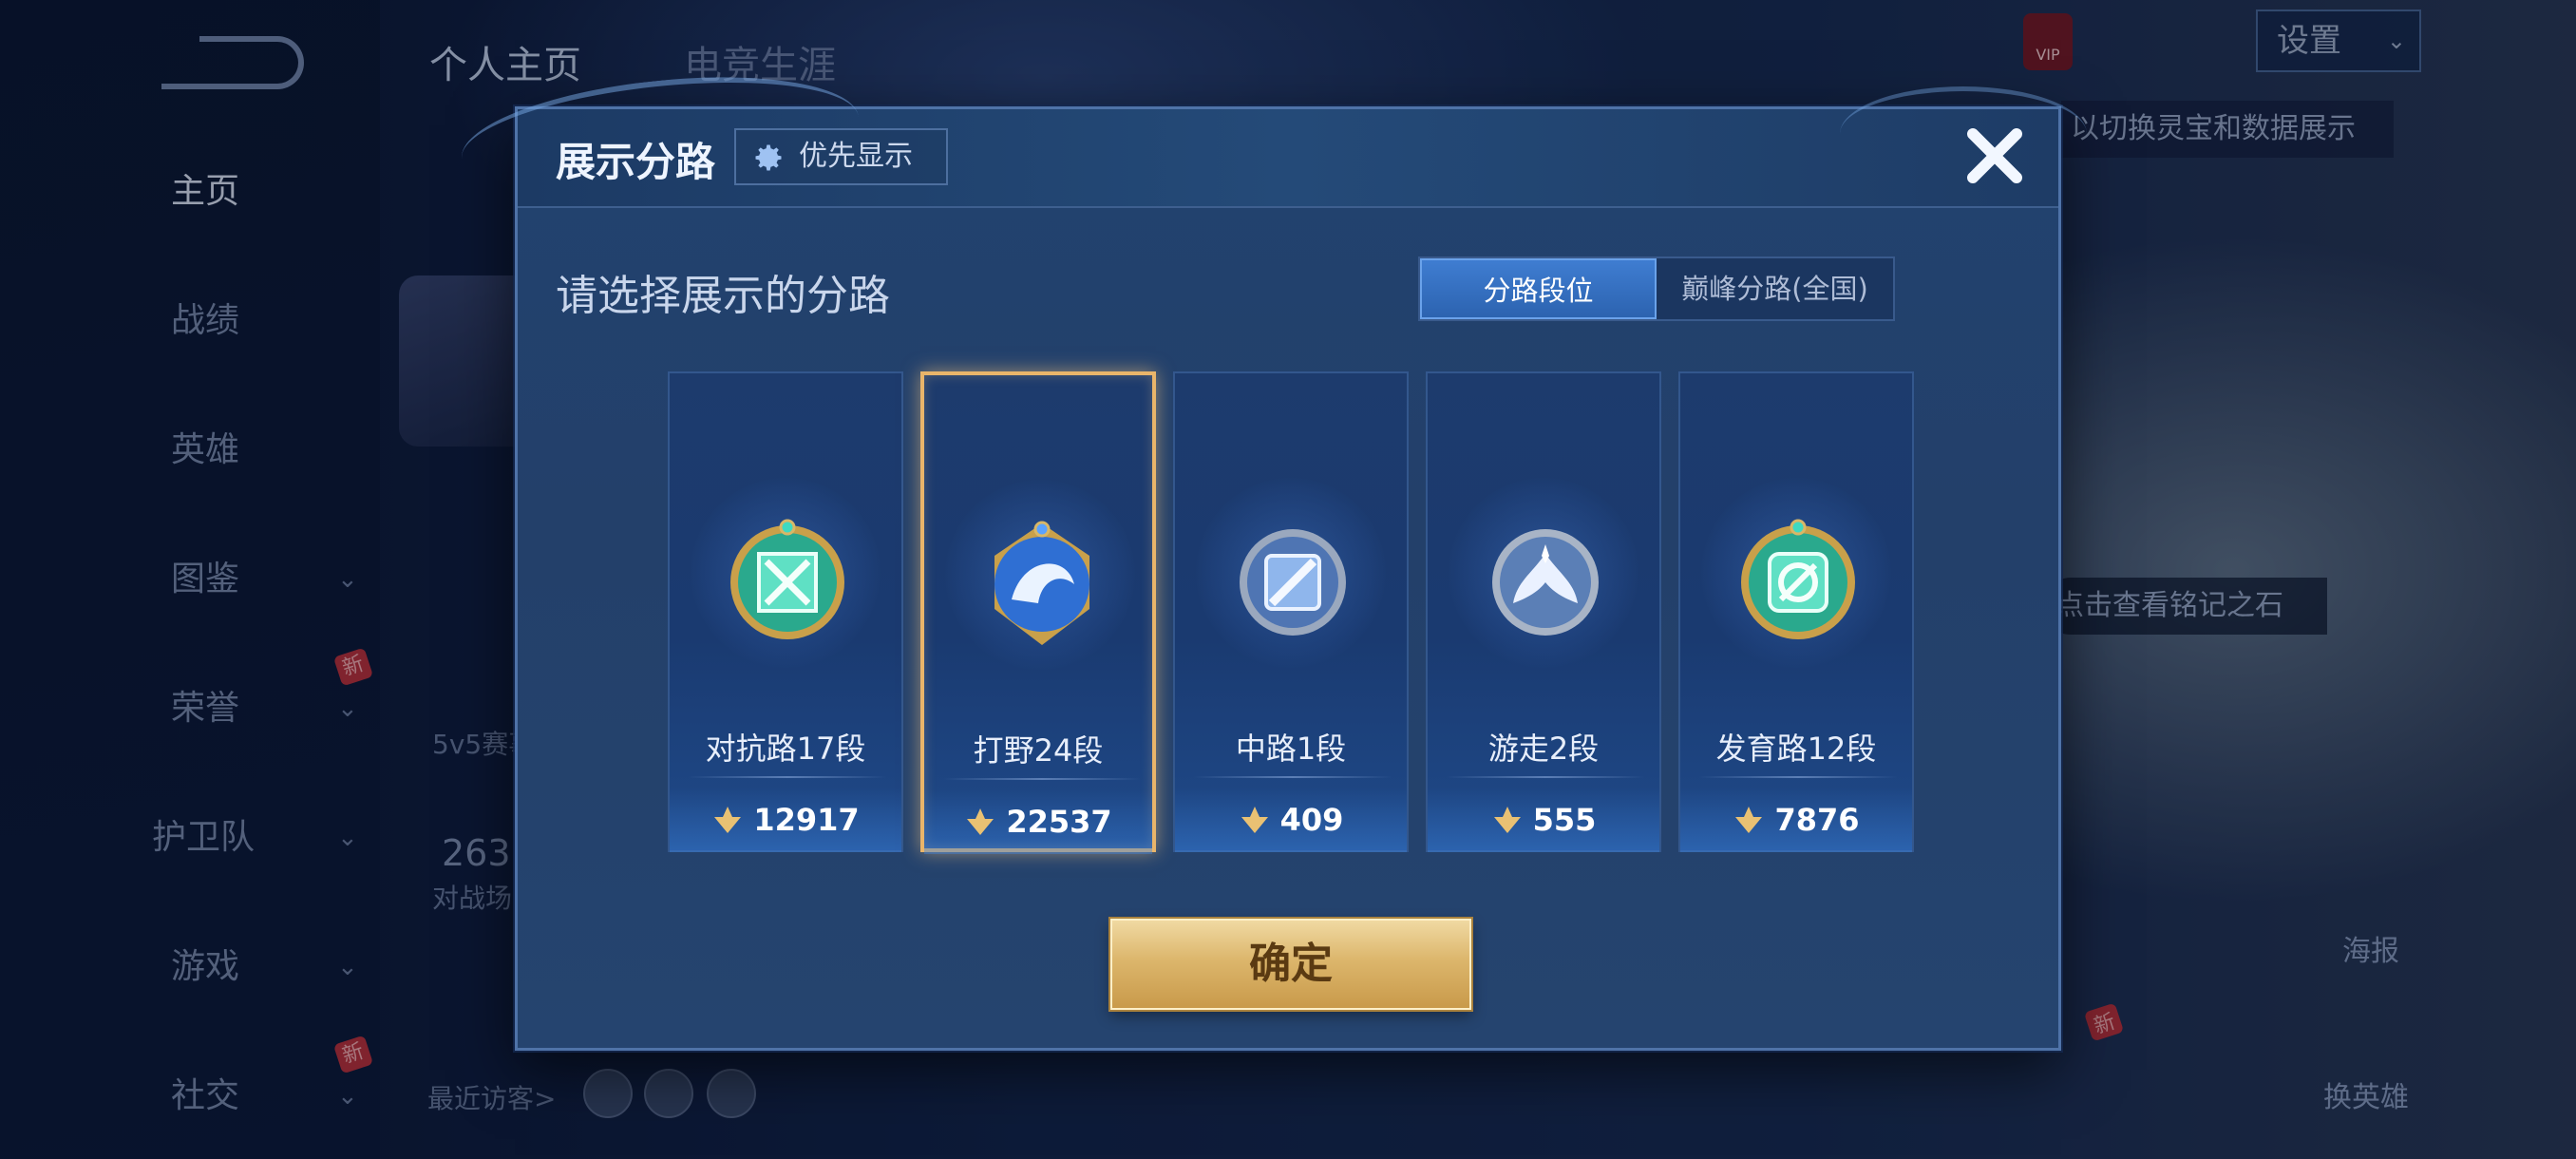 The width and height of the screenshot is (2576, 1159). I want to click on score-row: 409, so click(1291, 820).